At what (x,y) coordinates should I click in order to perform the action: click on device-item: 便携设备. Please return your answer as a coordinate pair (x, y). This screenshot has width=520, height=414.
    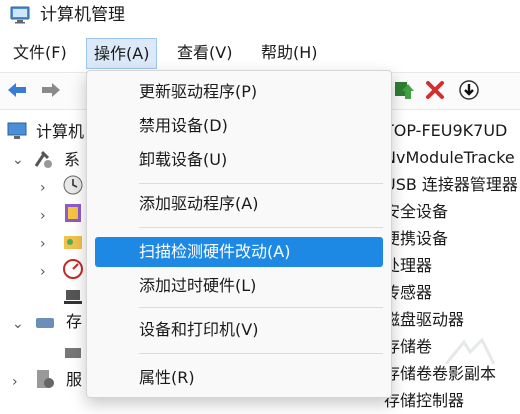
    Looking at the image, I should click on (416, 238).